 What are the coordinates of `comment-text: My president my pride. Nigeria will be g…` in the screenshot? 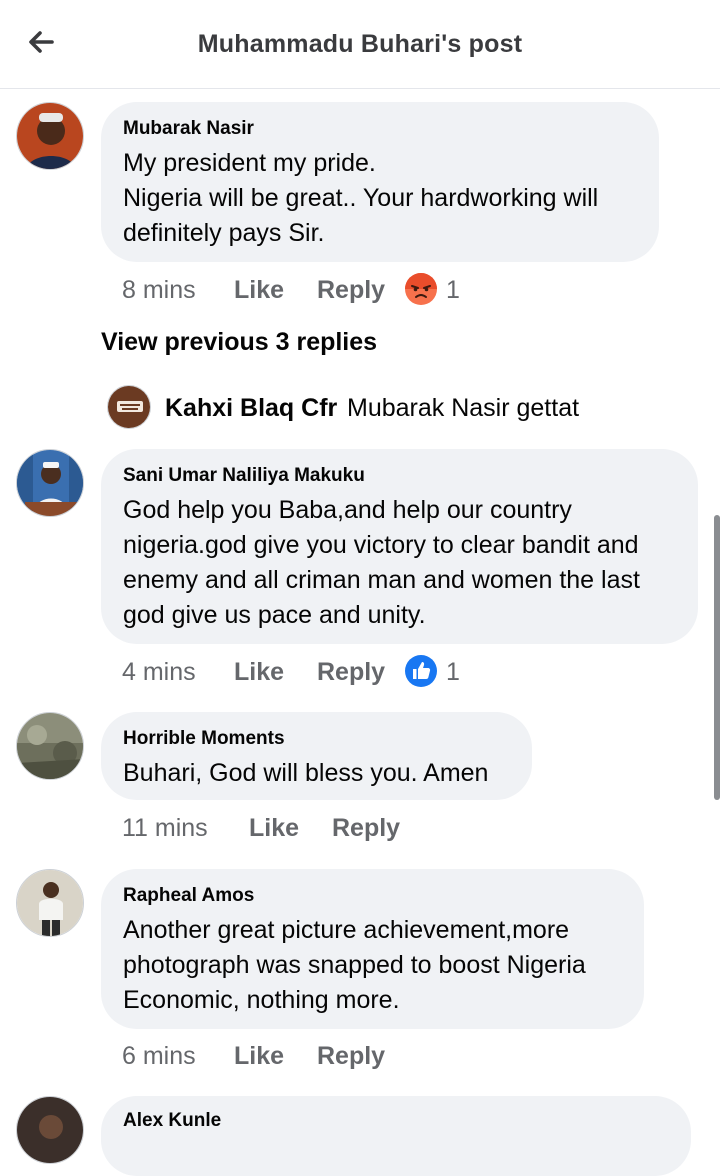 It's located at (380, 198).